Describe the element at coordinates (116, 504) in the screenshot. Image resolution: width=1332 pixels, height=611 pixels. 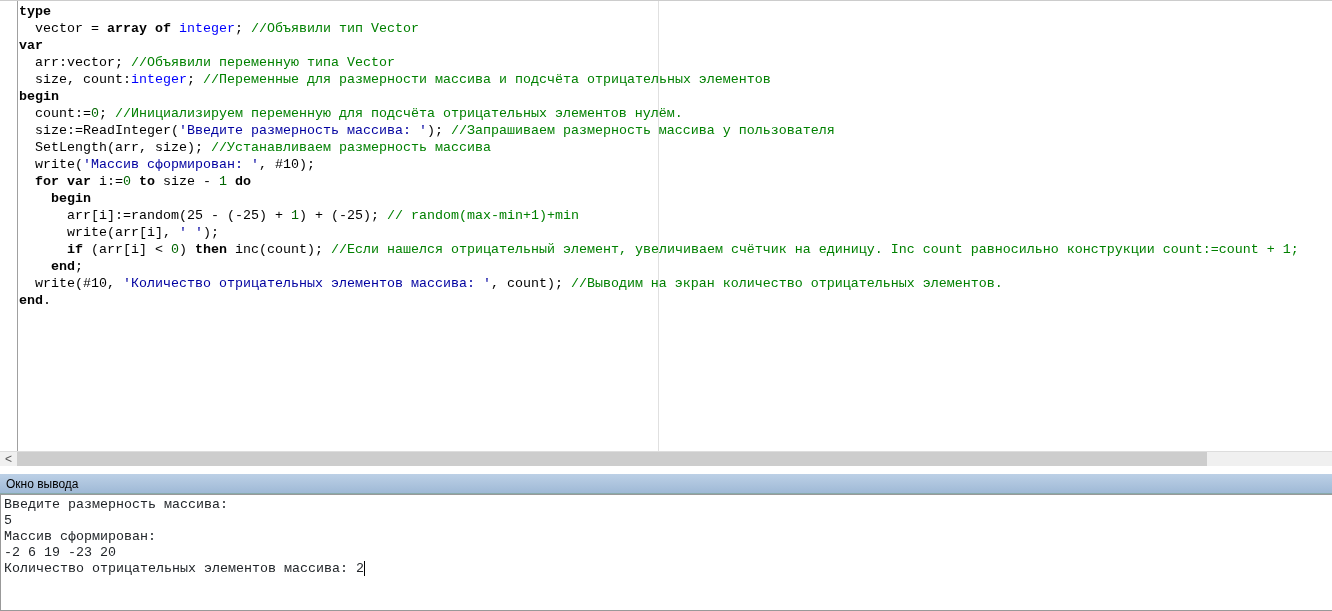
I see `output-line: Введите размерность массива:` at that location.